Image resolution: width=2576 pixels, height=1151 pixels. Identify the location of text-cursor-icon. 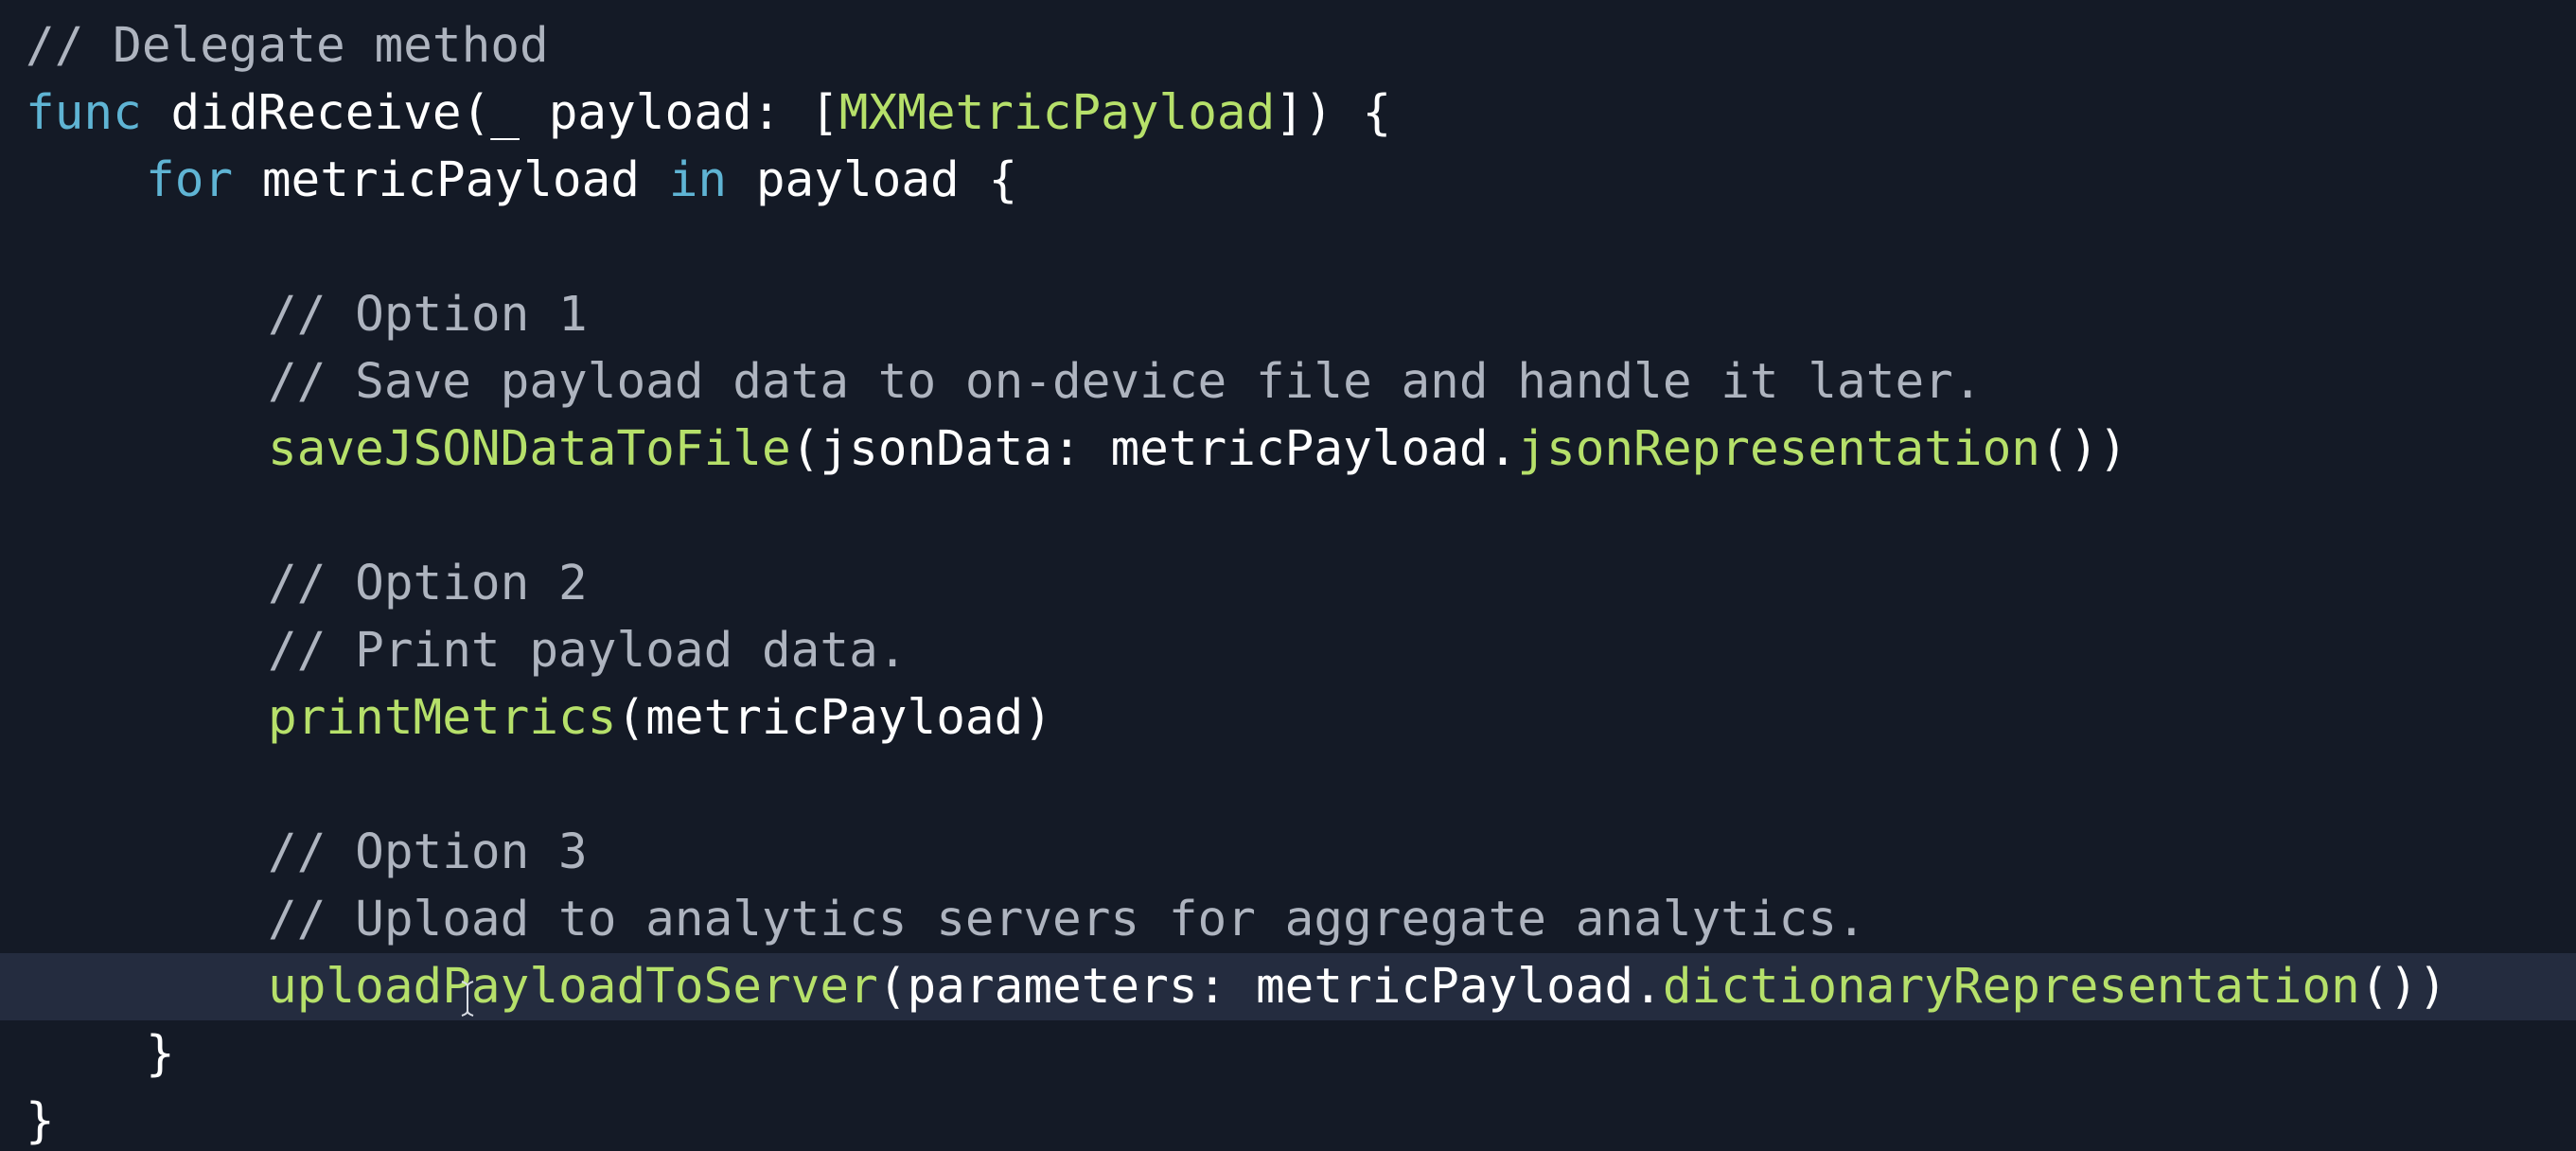
(467, 999).